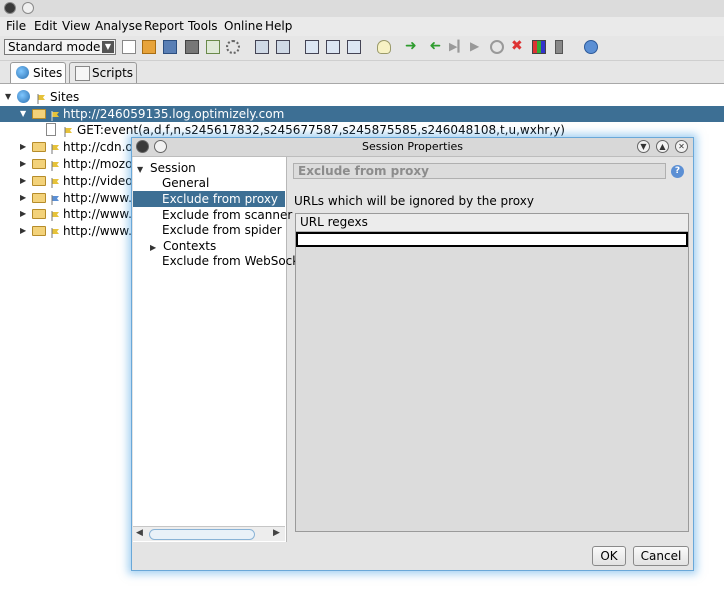  I want to click on menu-online: Online, so click(243, 26).